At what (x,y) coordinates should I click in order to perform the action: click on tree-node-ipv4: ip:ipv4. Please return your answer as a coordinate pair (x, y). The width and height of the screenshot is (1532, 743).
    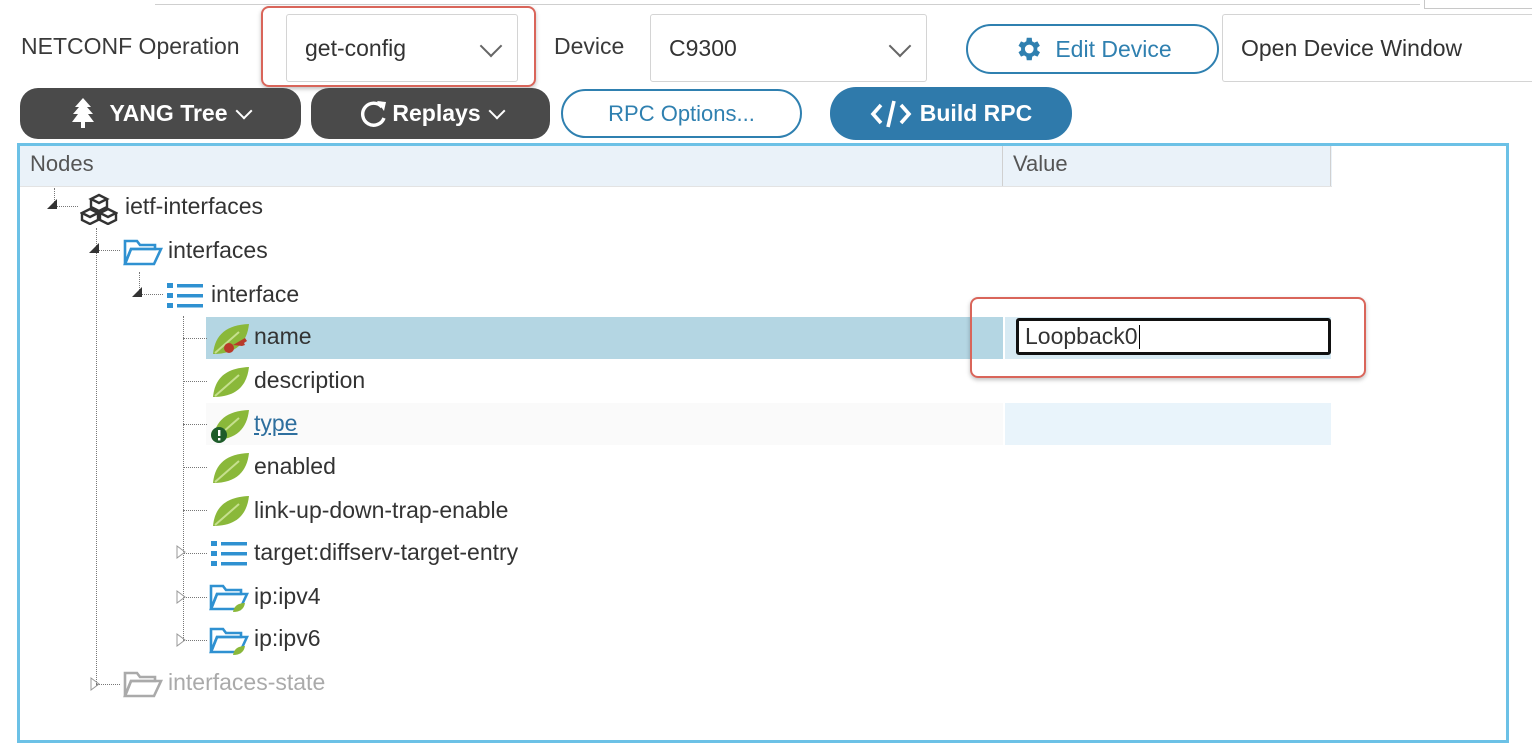
    Looking at the image, I should click on (287, 596).